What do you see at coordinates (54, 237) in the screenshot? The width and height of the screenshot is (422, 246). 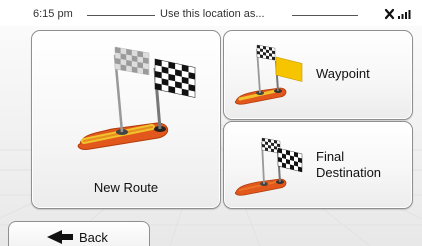 I see `back-arrow-icon` at bounding box center [54, 237].